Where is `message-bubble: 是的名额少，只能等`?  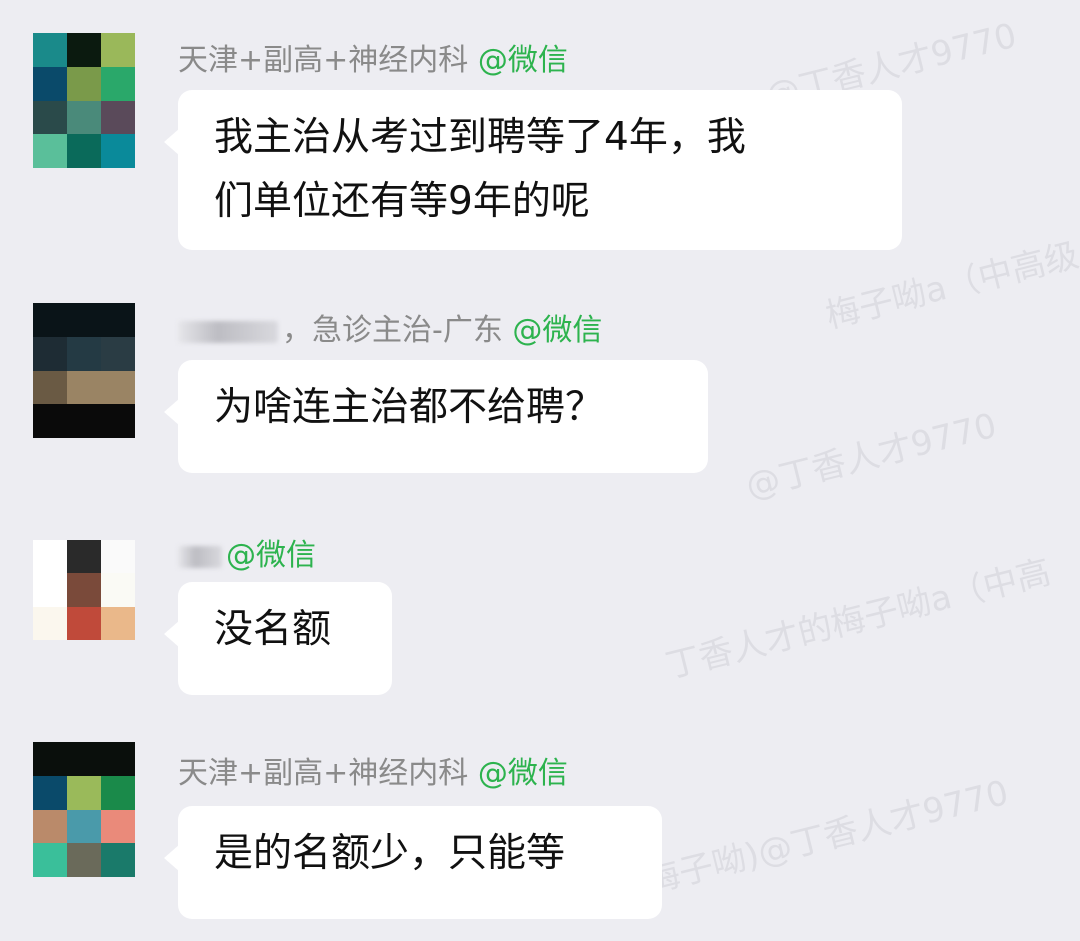 message-bubble: 是的名额少，只能等 is located at coordinates (413, 862).